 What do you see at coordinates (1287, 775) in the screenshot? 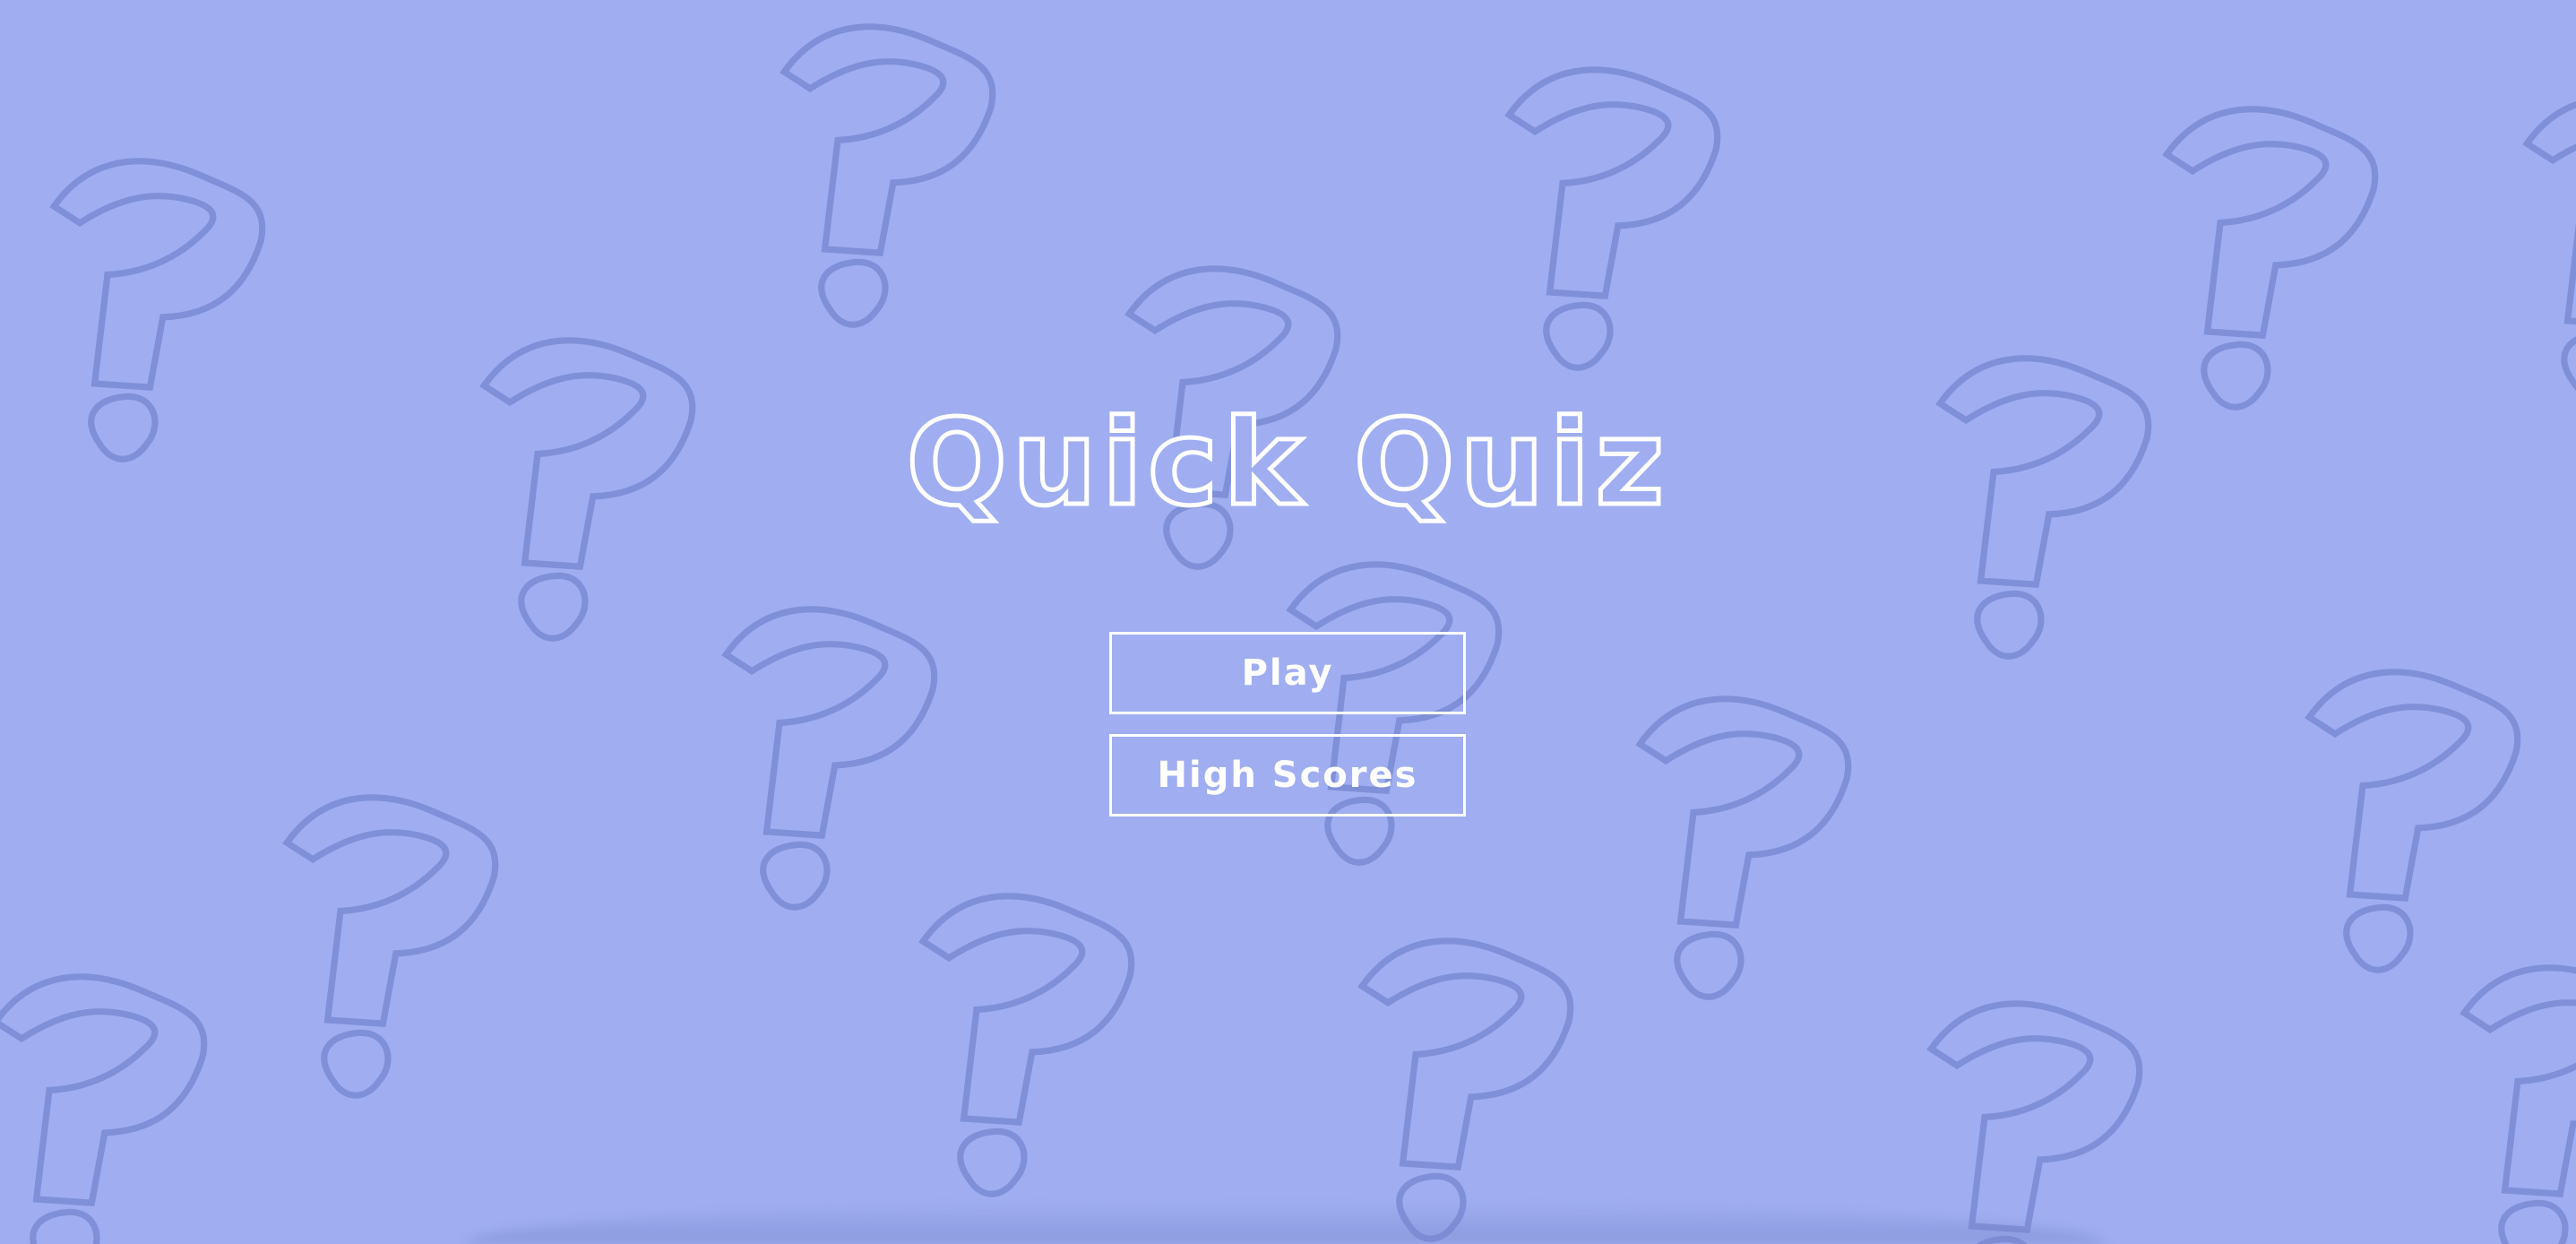
I see `high-scores-button: High Scores` at bounding box center [1287, 775].